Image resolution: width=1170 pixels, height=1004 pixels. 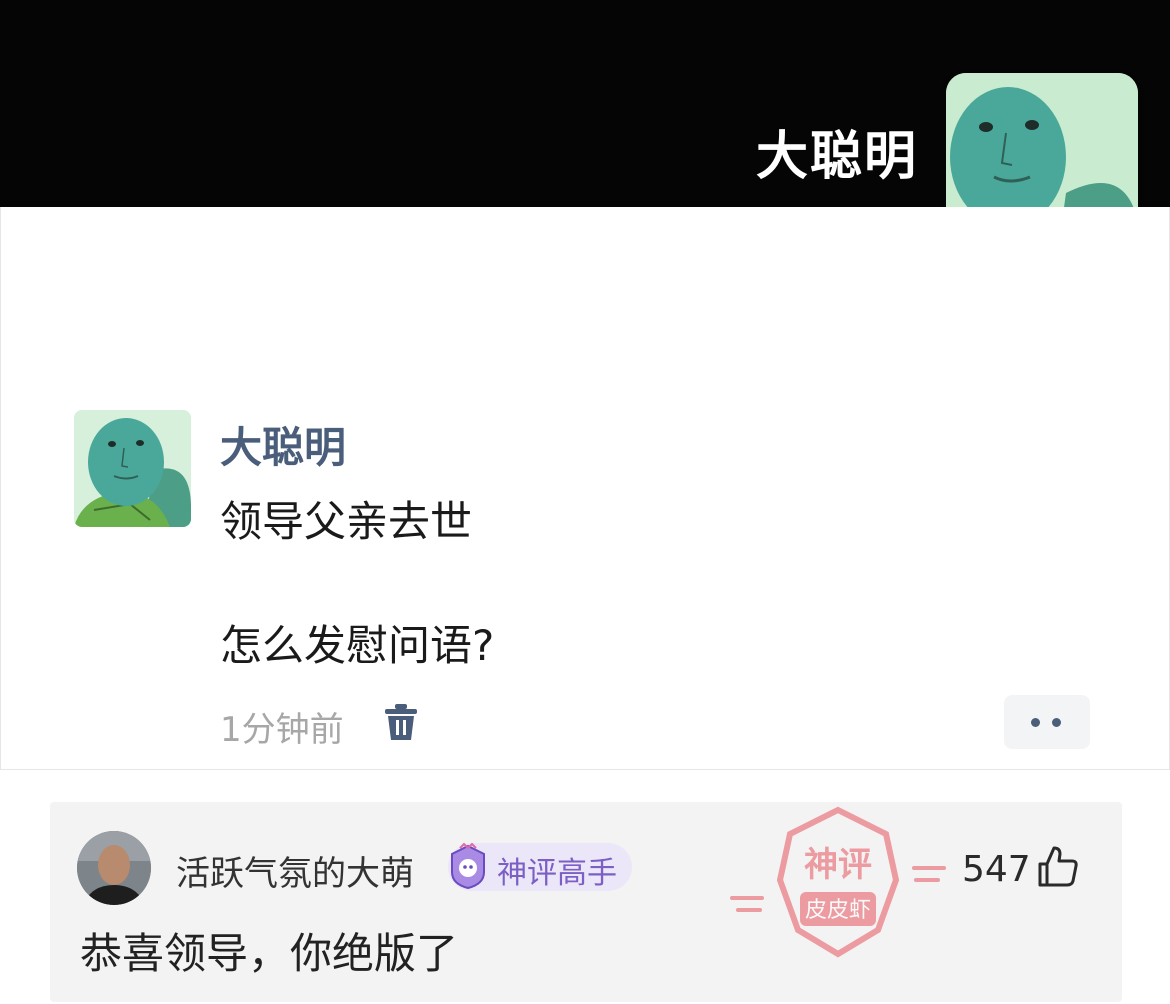 I want to click on stamp-logo: 神评 皮皮虾, so click(x=838, y=882).